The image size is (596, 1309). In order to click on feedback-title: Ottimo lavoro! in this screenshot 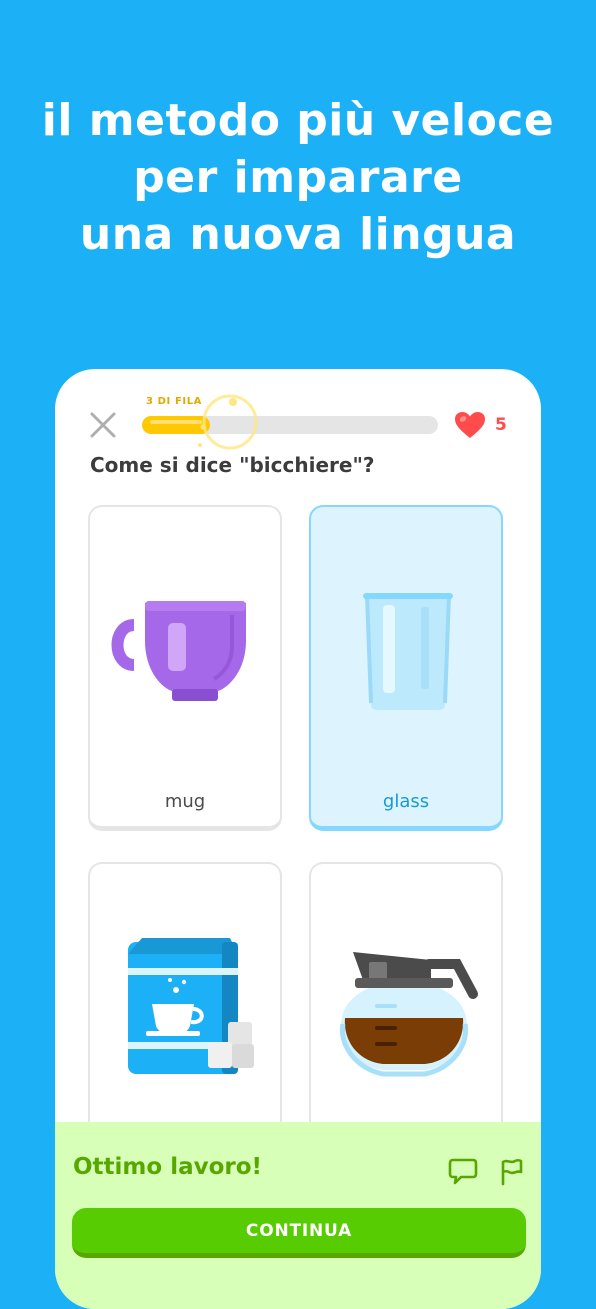, I will do `click(168, 1167)`.